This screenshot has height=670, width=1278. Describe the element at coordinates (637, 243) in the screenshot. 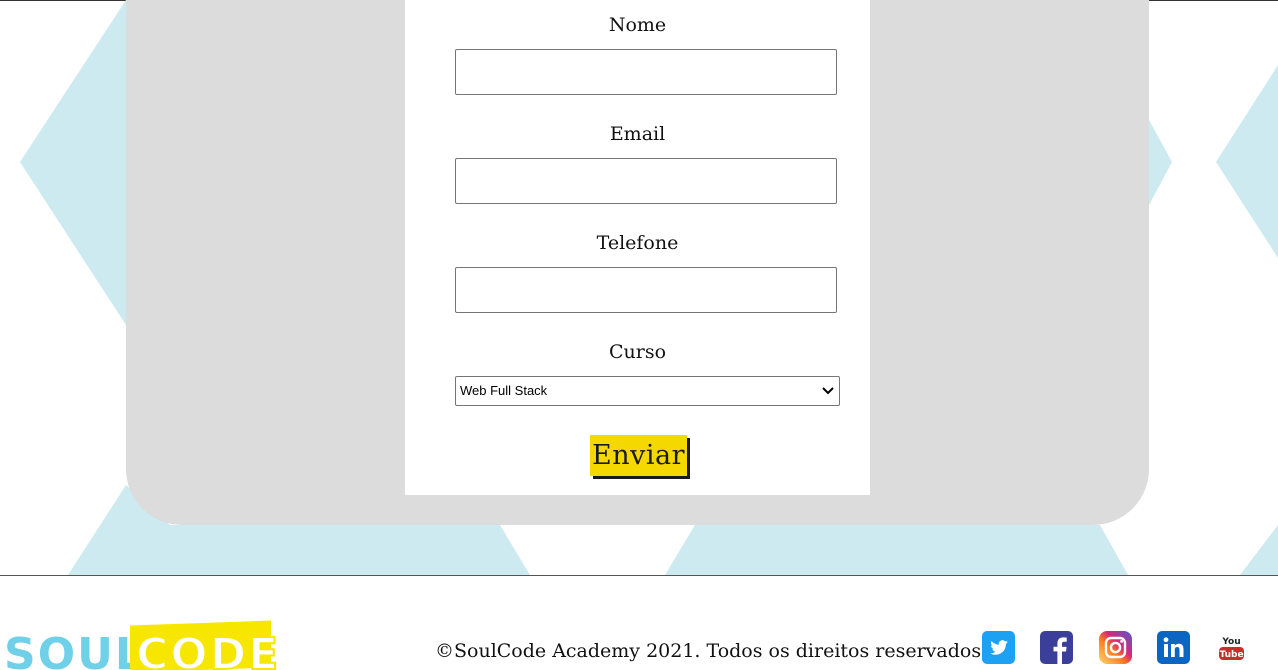

I see `phone-label: Telefone` at that location.